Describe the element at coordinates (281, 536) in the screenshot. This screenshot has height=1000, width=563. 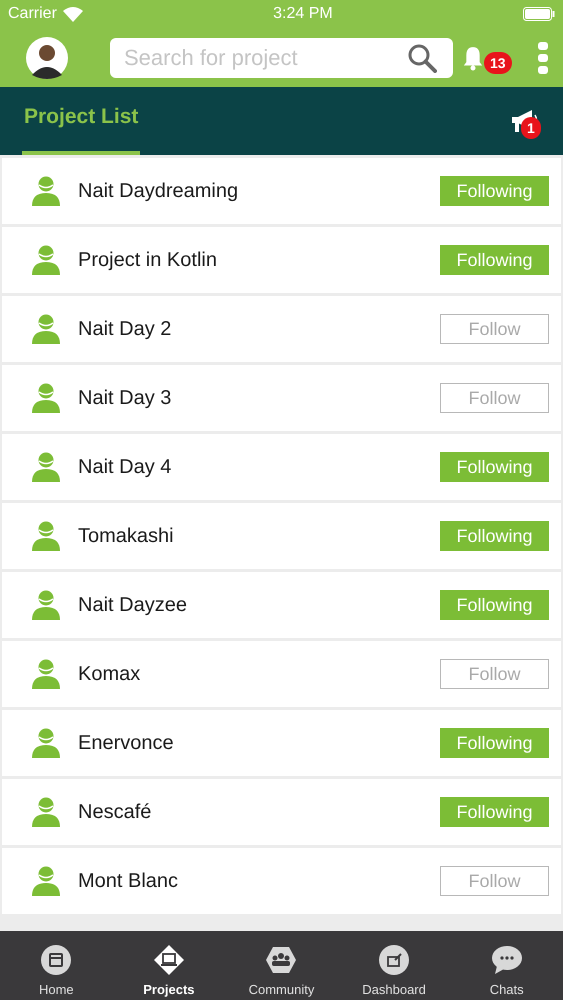
I see `project-row: Tomakashi Following` at that location.